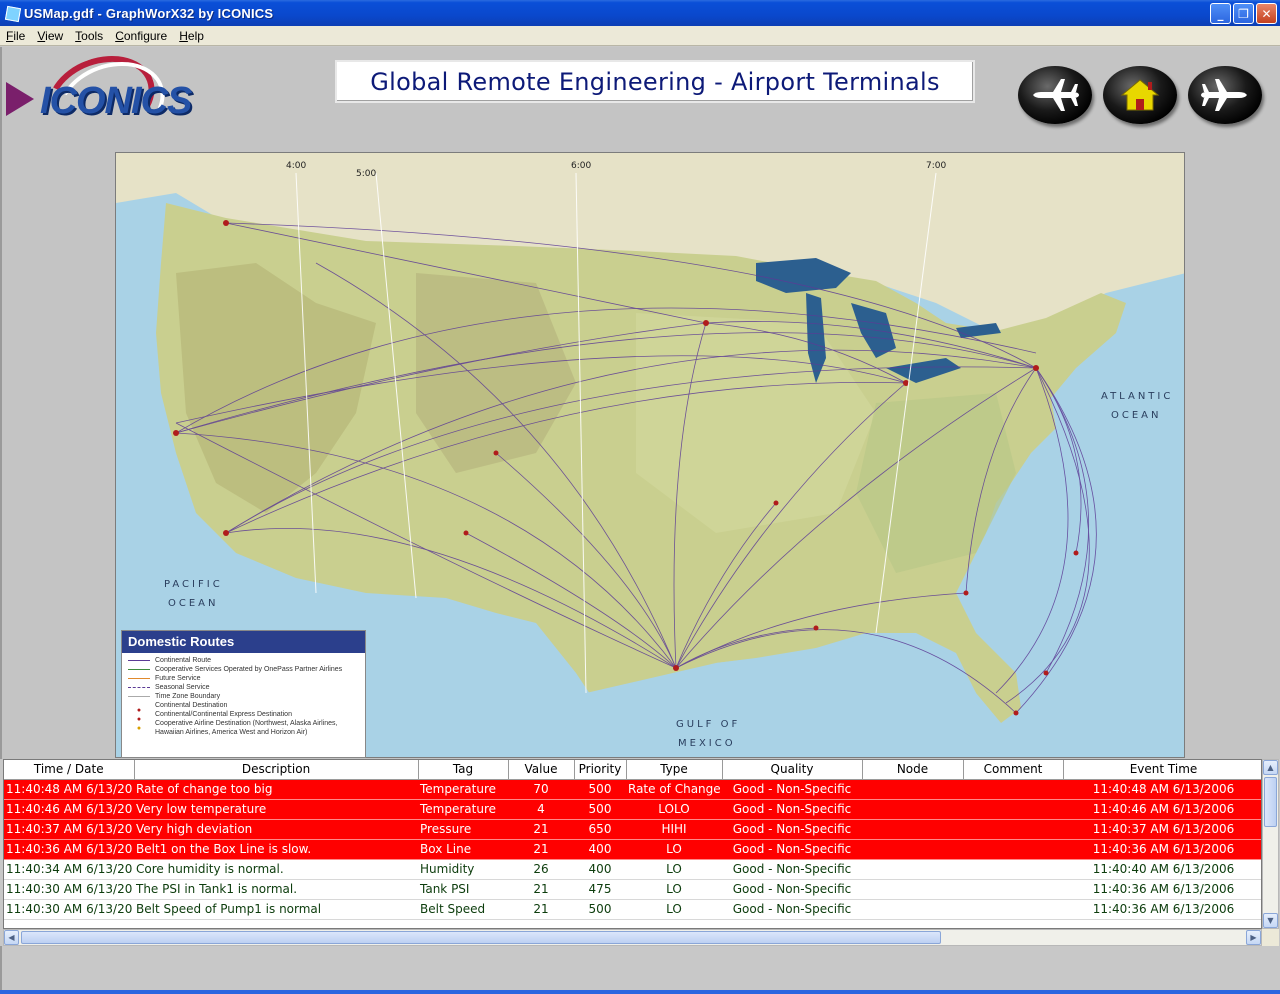 Image resolution: width=1280 pixels, height=994 pixels. Describe the element at coordinates (69, 770) in the screenshot. I see `column-header-time: Time / Date` at that location.